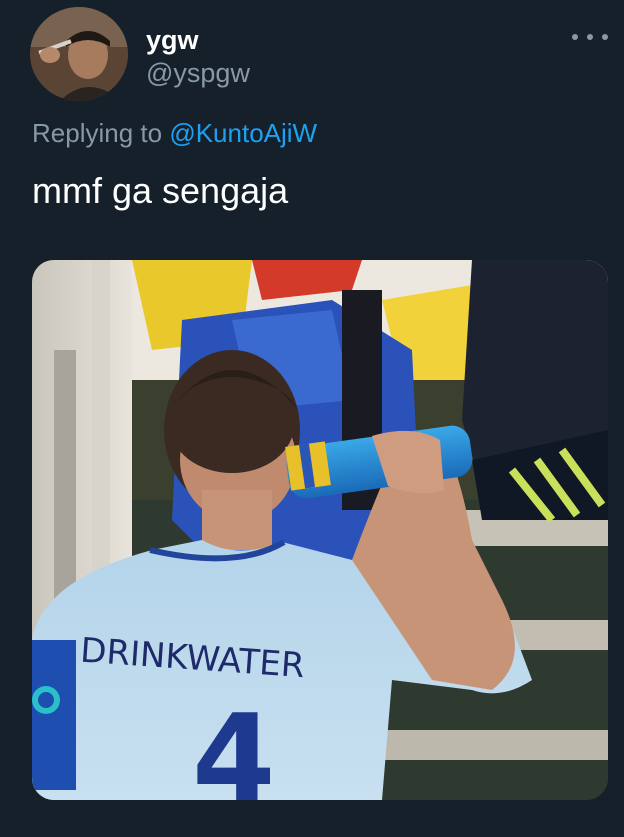  Describe the element at coordinates (234, 745) in the screenshot. I see `shirt-number-text: 4` at that location.